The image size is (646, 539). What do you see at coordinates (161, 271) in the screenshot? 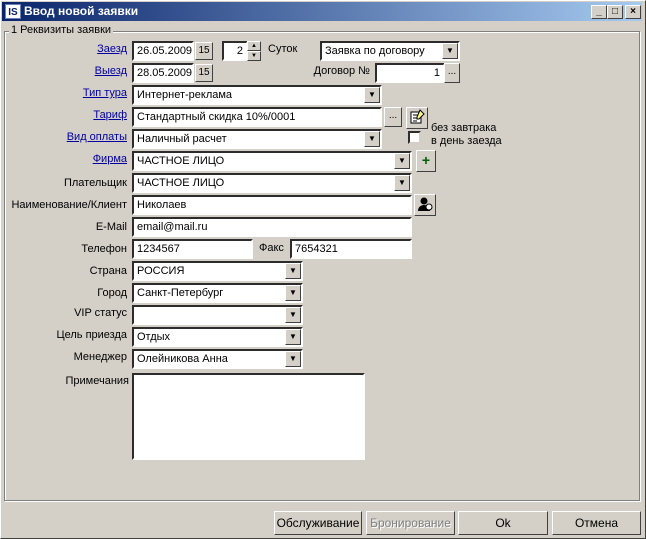
I see `country-value: РОССИЯ` at bounding box center [161, 271].